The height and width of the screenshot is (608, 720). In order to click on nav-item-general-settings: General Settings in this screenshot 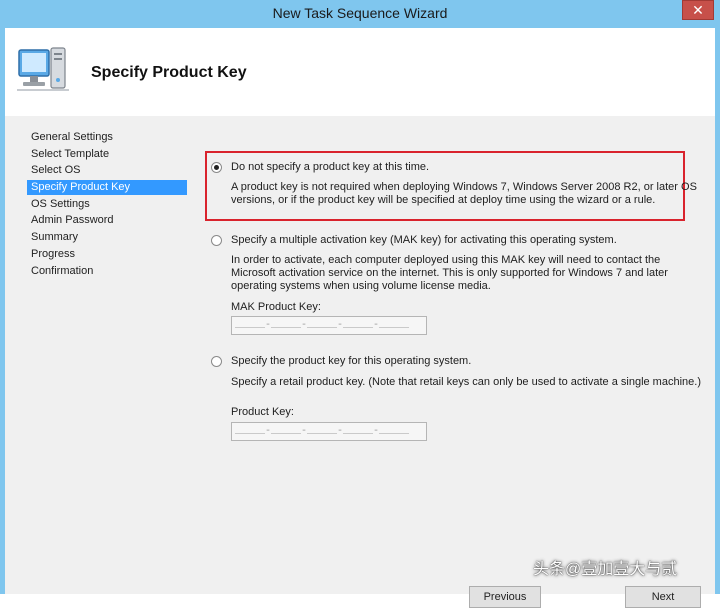, I will do `click(107, 137)`.